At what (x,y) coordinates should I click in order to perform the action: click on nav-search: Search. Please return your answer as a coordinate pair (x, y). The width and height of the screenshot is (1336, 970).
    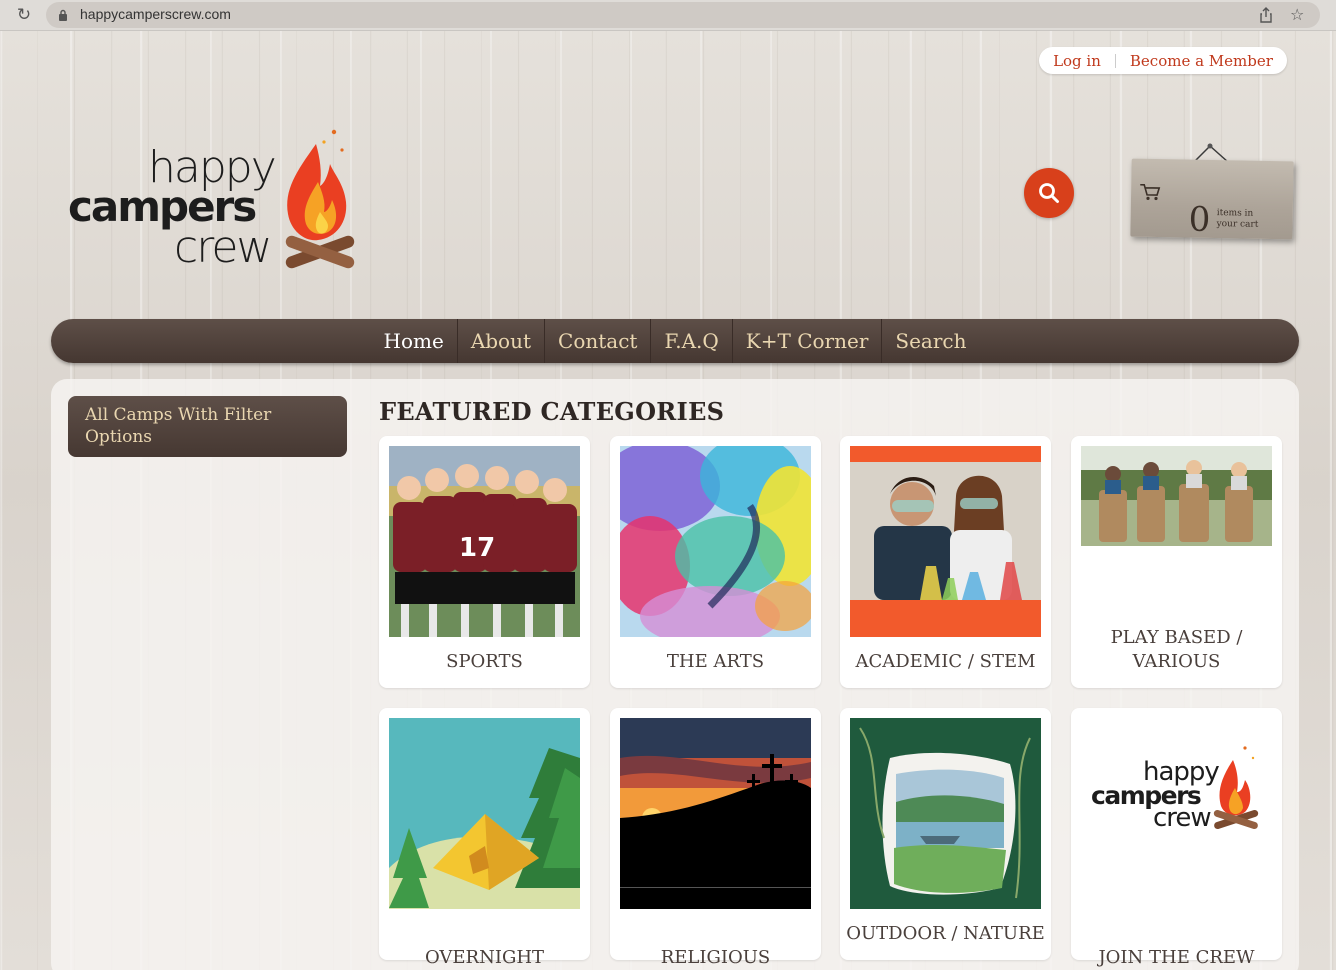
    Looking at the image, I should click on (930, 341).